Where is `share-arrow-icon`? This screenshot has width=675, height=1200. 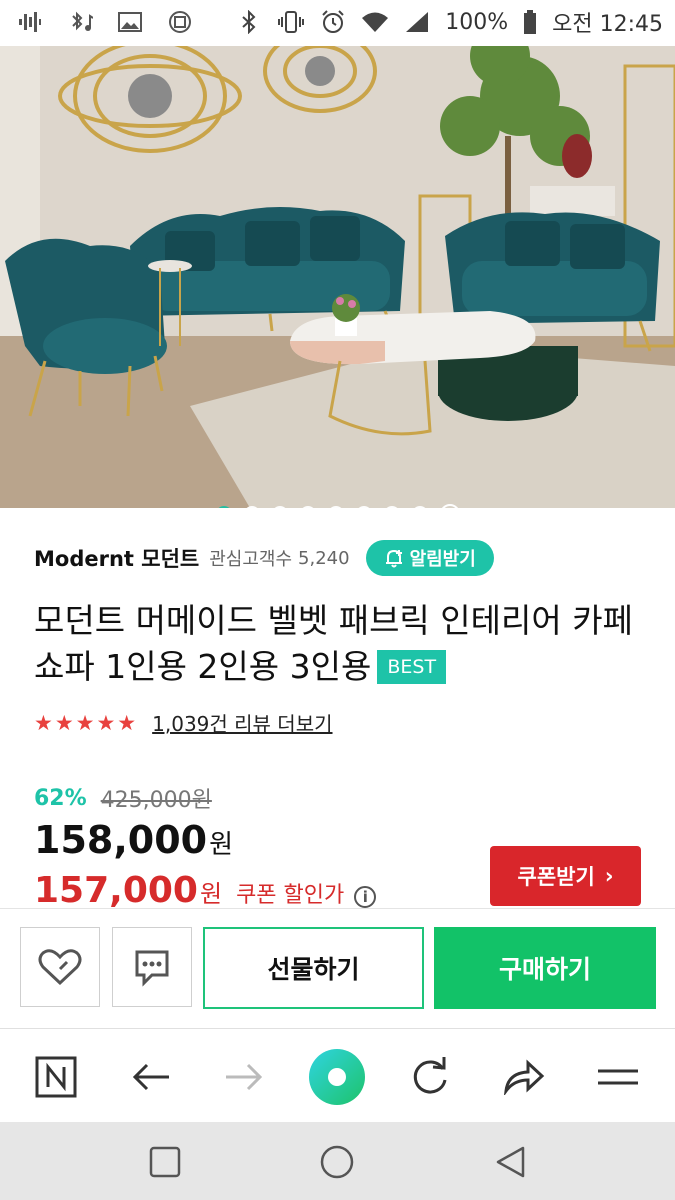
share-arrow-icon is located at coordinates (524, 1077).